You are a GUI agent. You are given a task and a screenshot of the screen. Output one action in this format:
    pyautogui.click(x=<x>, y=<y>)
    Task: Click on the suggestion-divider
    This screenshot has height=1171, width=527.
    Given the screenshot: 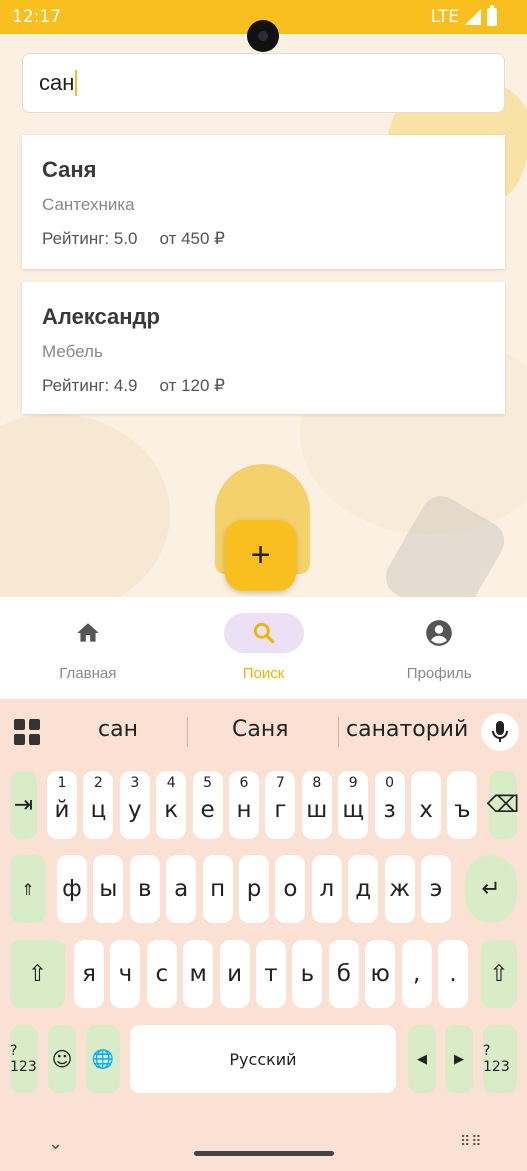 What is the action you would take?
    pyautogui.click(x=187, y=732)
    